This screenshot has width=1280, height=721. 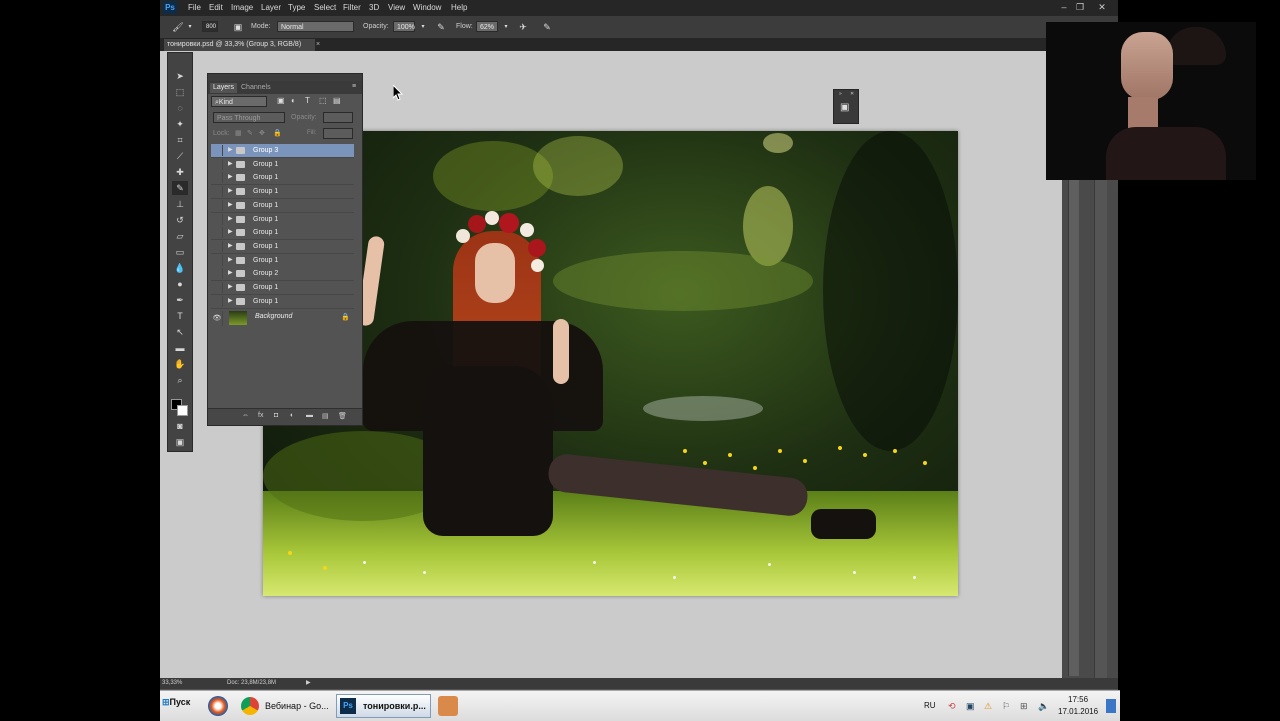 I want to click on shape-tool-icon: ▬, so click(x=180, y=348).